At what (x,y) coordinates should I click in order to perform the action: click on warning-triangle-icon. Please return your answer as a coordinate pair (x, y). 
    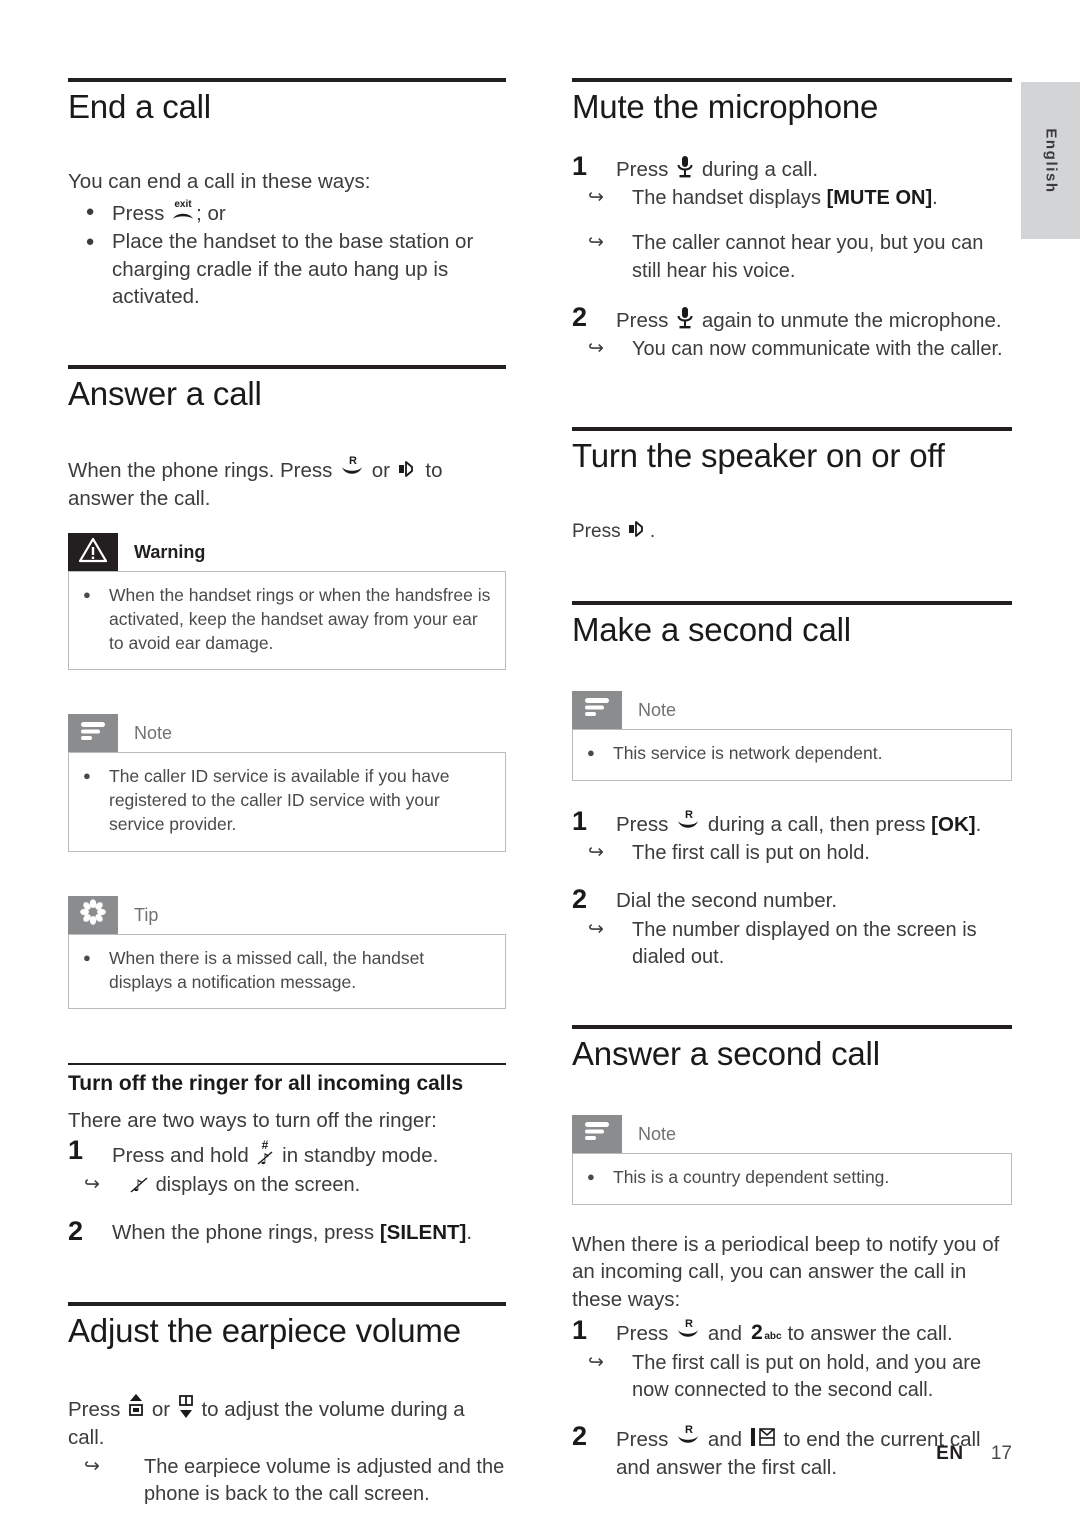
    Looking at the image, I should click on (93, 552).